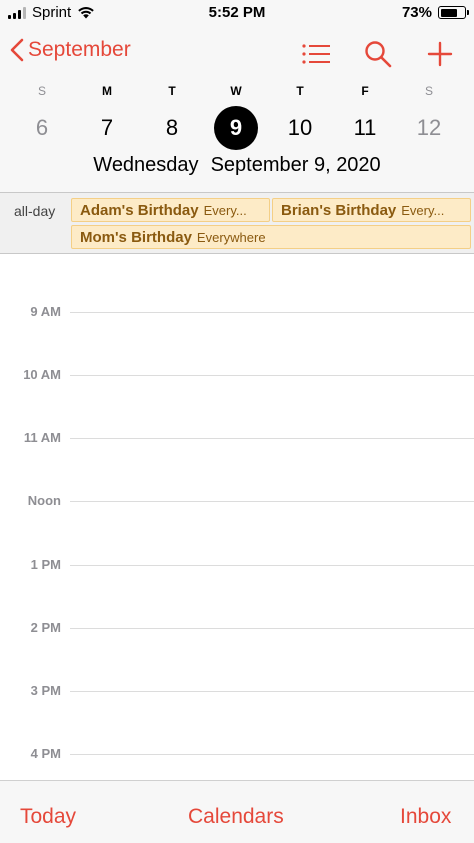 Image resolution: width=474 pixels, height=843 pixels. What do you see at coordinates (365, 91) in the screenshot?
I see `weekday-label: F` at bounding box center [365, 91].